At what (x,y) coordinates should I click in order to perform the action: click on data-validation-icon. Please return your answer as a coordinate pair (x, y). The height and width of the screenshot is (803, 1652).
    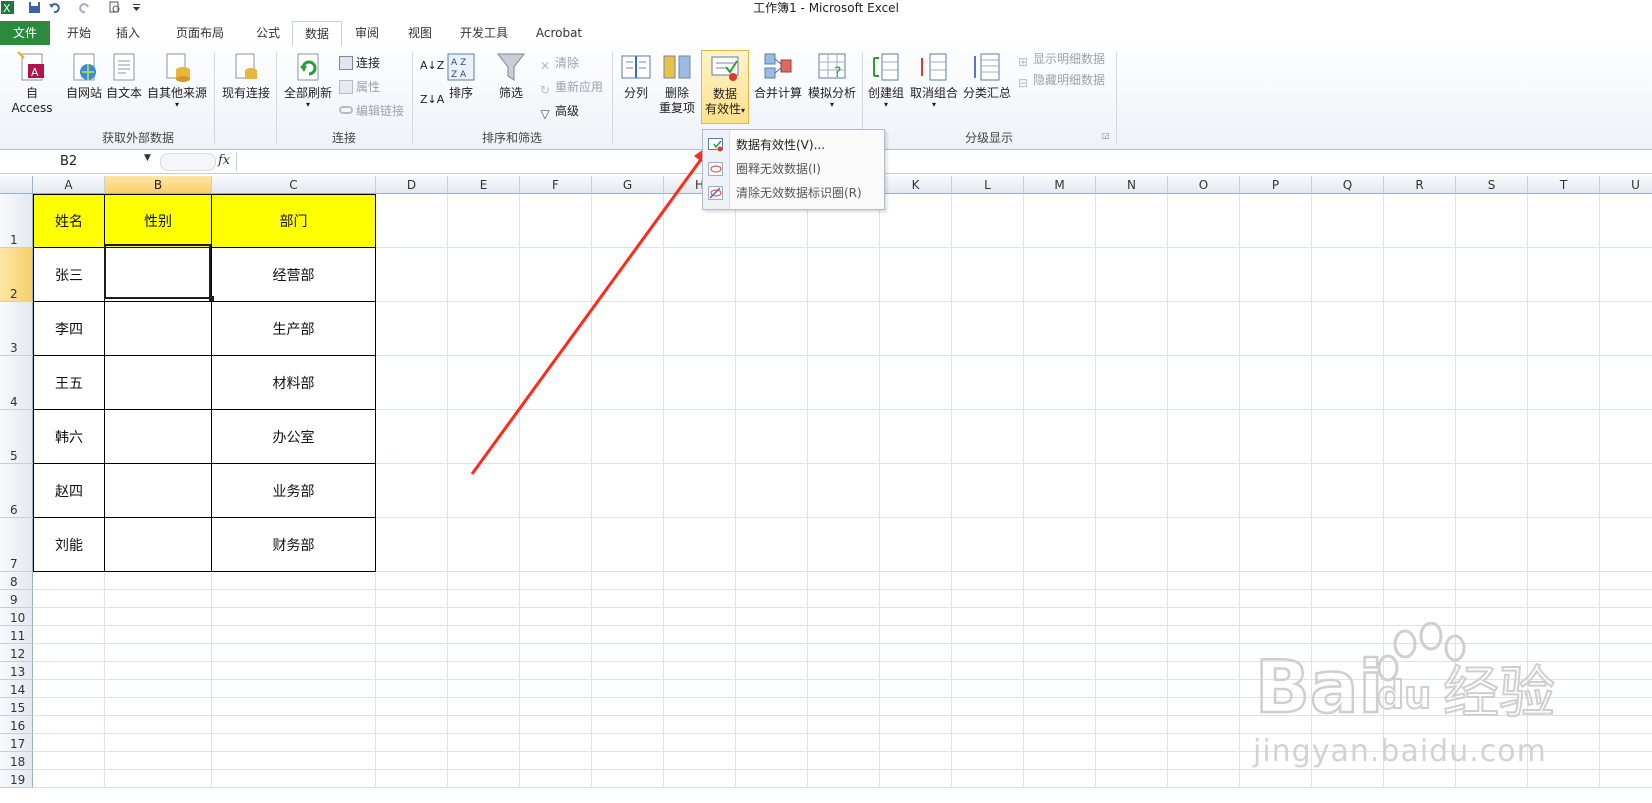
    Looking at the image, I should click on (715, 145).